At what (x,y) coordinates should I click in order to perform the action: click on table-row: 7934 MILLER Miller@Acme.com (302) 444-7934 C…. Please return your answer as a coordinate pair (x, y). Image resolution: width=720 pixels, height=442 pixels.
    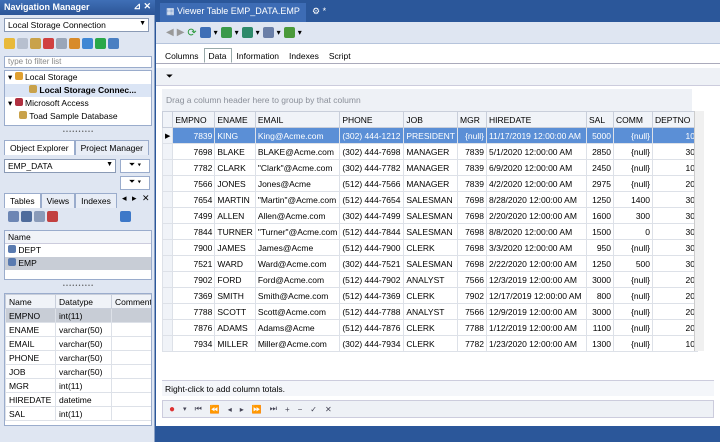
    Looking at the image, I should click on (429, 343).